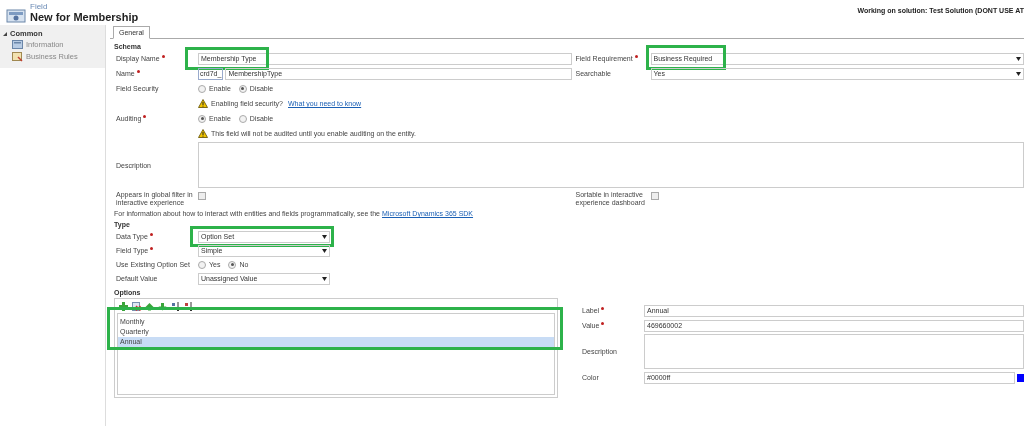 The width and height of the screenshot is (1024, 426). I want to click on page-title: New for Membership, so click(84, 17).